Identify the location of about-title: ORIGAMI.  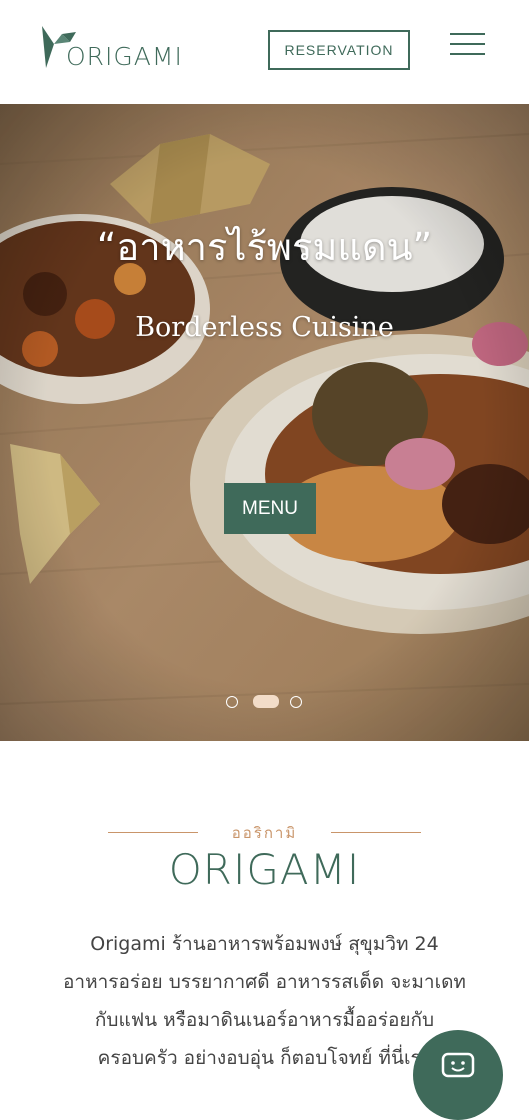
(264, 869).